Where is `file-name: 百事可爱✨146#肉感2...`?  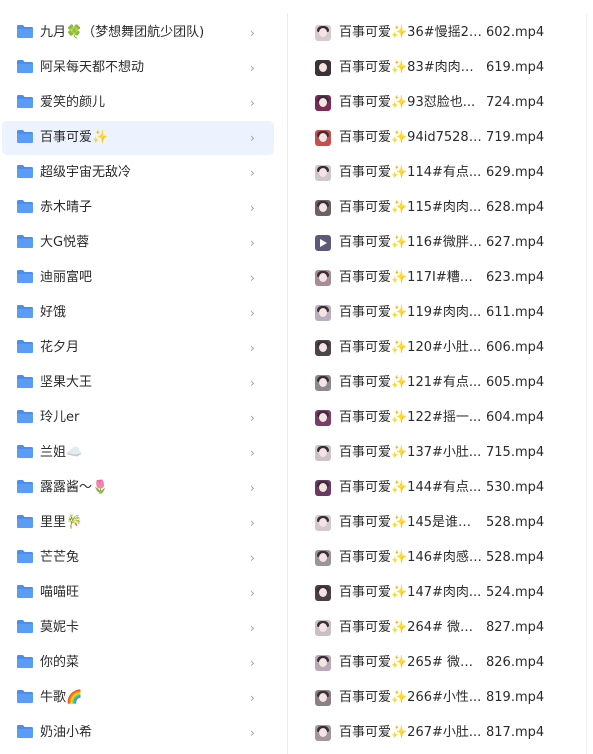
file-name: 百事可爱✨146#肉感2... is located at coordinates (410, 557).